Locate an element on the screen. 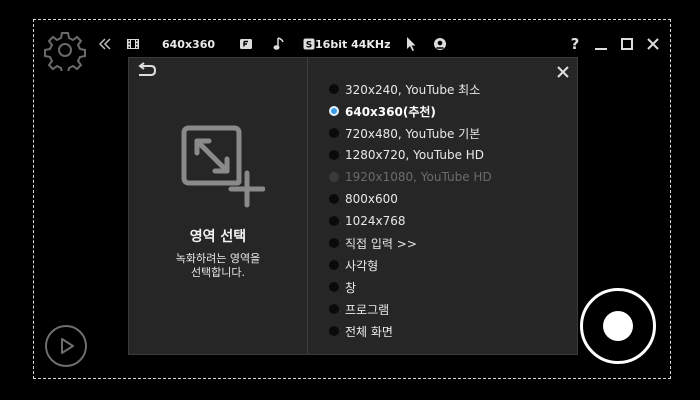 The height and width of the screenshot is (400, 700). panel-close-button is located at coordinates (563, 72).